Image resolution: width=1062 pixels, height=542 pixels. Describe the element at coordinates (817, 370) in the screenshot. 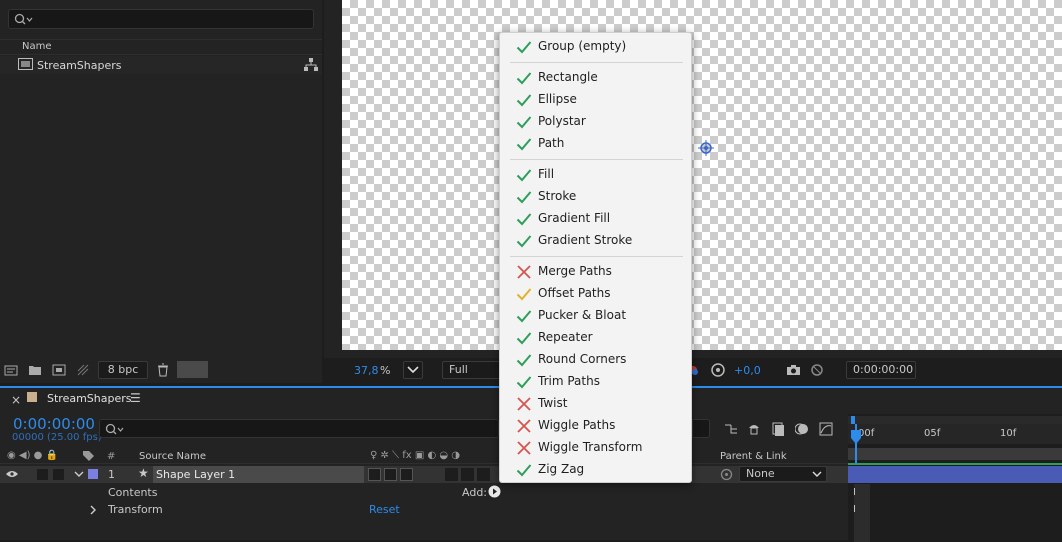

I see `show-snapshot-icon` at that location.